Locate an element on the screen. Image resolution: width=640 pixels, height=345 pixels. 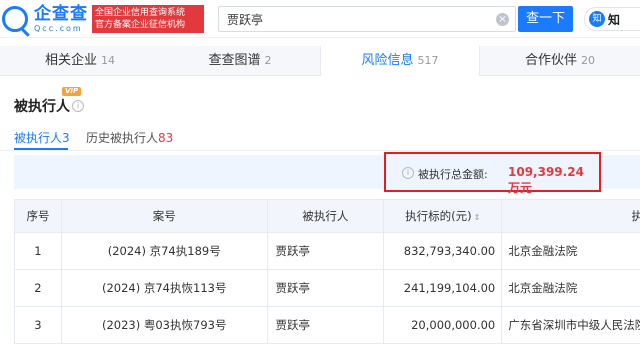
row-index: 2 is located at coordinates (38, 288).